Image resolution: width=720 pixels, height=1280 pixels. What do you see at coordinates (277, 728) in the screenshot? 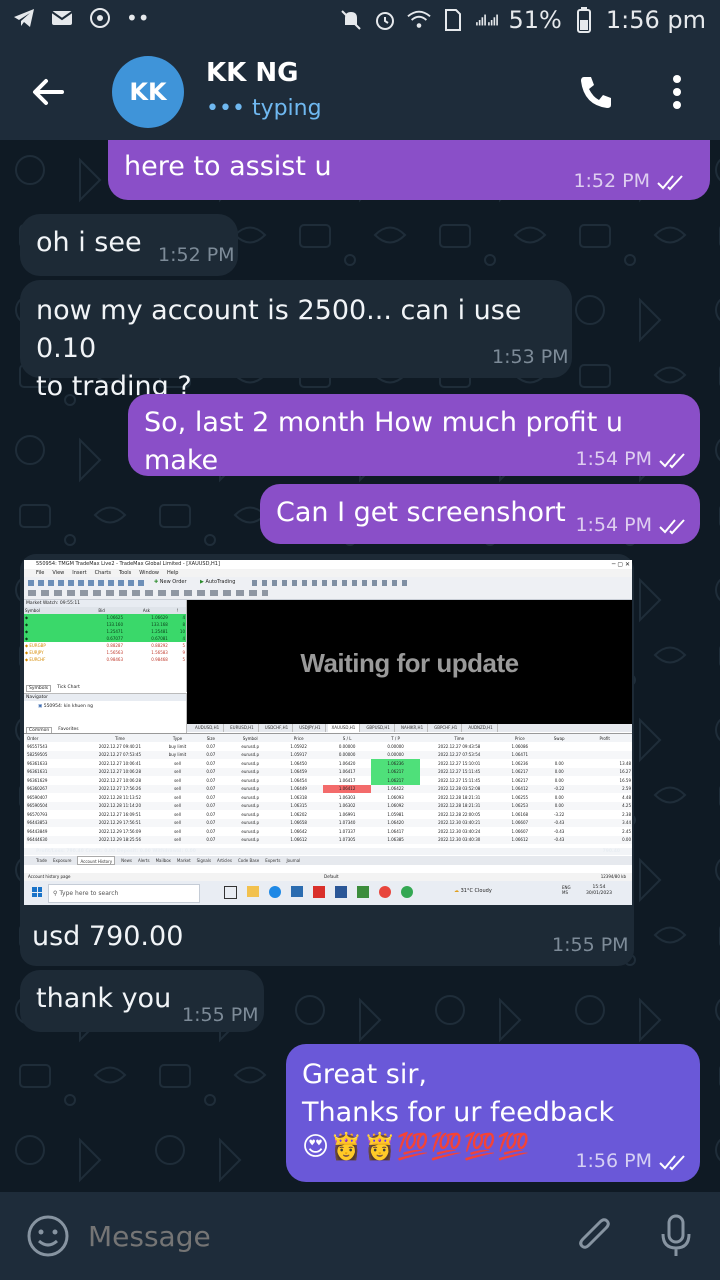
I see `chart-tab: USDCHF,H1` at bounding box center [277, 728].